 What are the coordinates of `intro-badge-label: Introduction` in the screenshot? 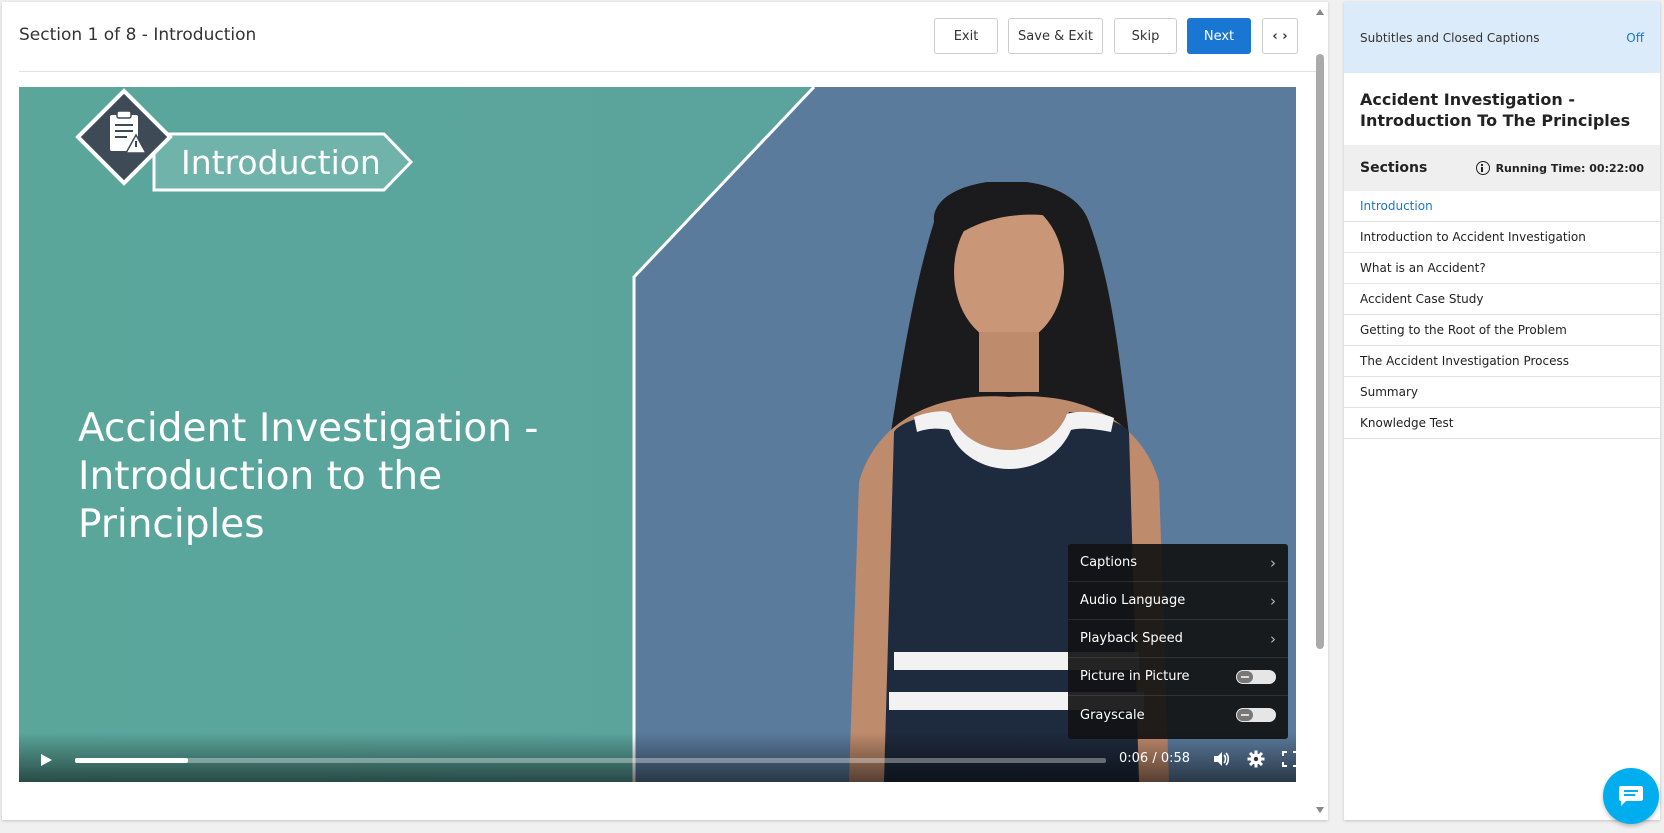 It's located at (281, 162).